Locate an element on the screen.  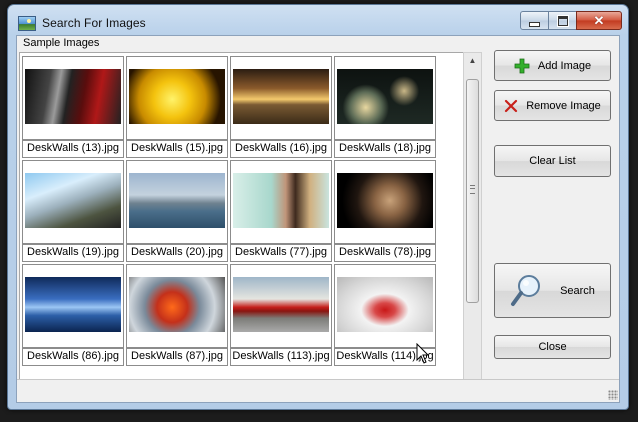
minimize-icon is located at coordinates (534, 24).